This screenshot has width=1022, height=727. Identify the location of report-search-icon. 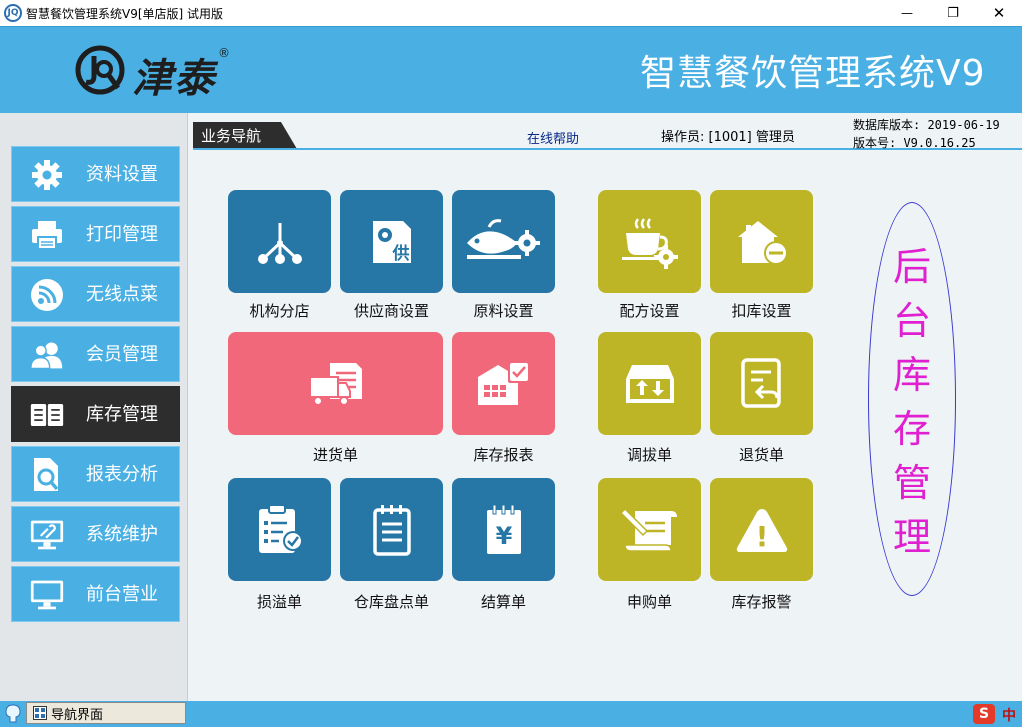
(47, 474).